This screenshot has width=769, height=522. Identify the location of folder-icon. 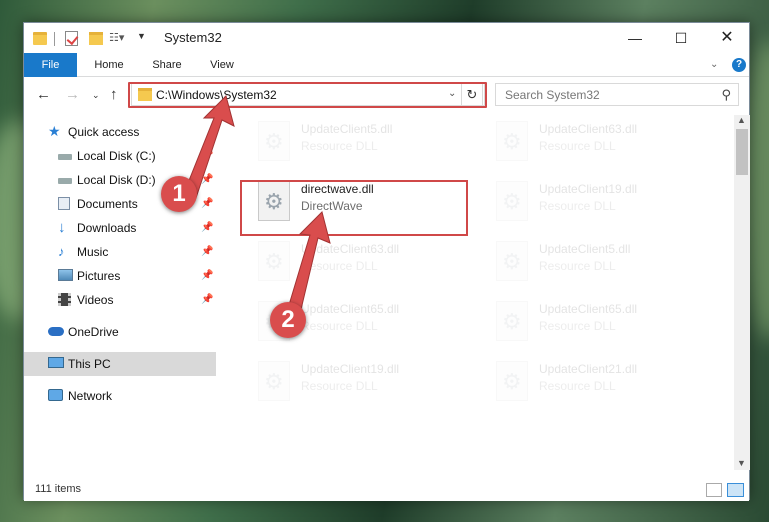
(40, 38).